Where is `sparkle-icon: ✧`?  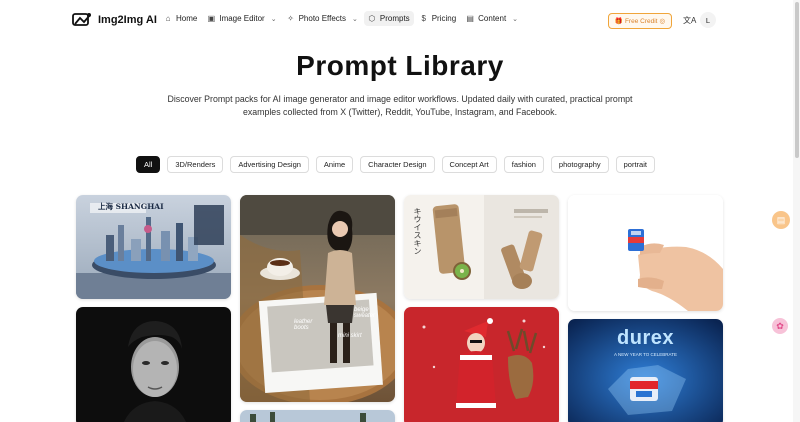
sparkle-icon: ✧ is located at coordinates (290, 18).